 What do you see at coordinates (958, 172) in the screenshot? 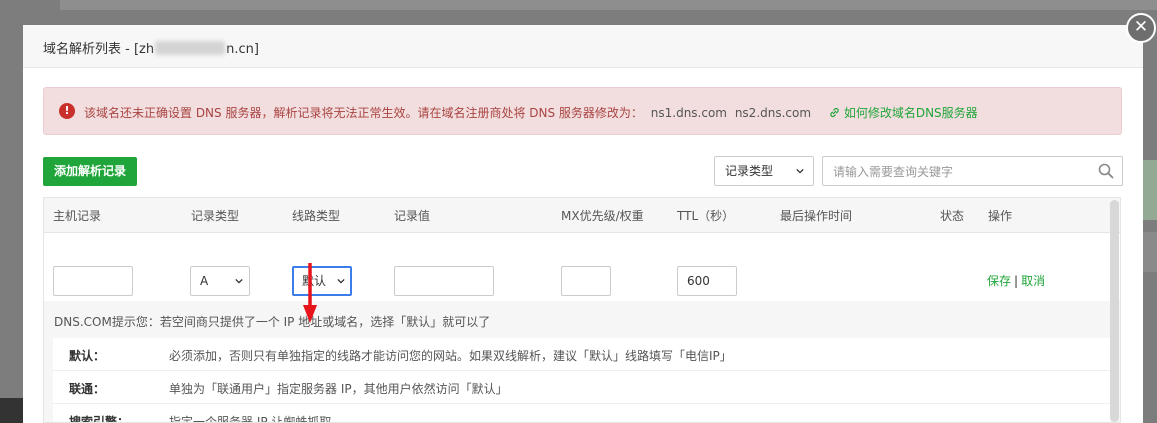
I see `search-input` at bounding box center [958, 172].